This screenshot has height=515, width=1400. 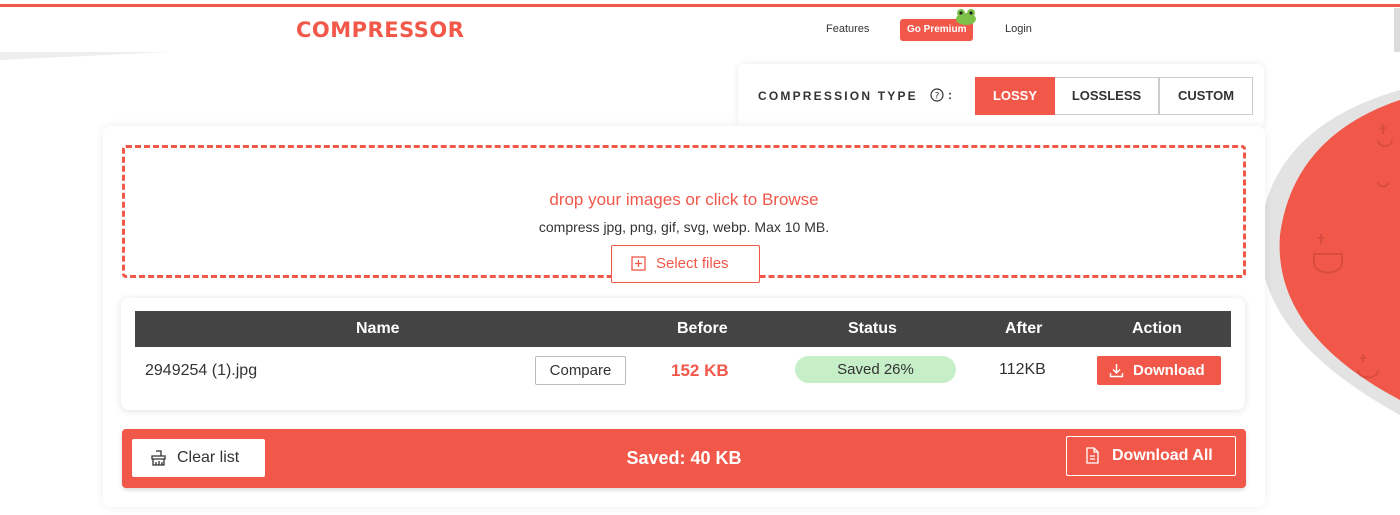 I want to click on table-header: Name Before Status After Action, so click(x=683, y=329).